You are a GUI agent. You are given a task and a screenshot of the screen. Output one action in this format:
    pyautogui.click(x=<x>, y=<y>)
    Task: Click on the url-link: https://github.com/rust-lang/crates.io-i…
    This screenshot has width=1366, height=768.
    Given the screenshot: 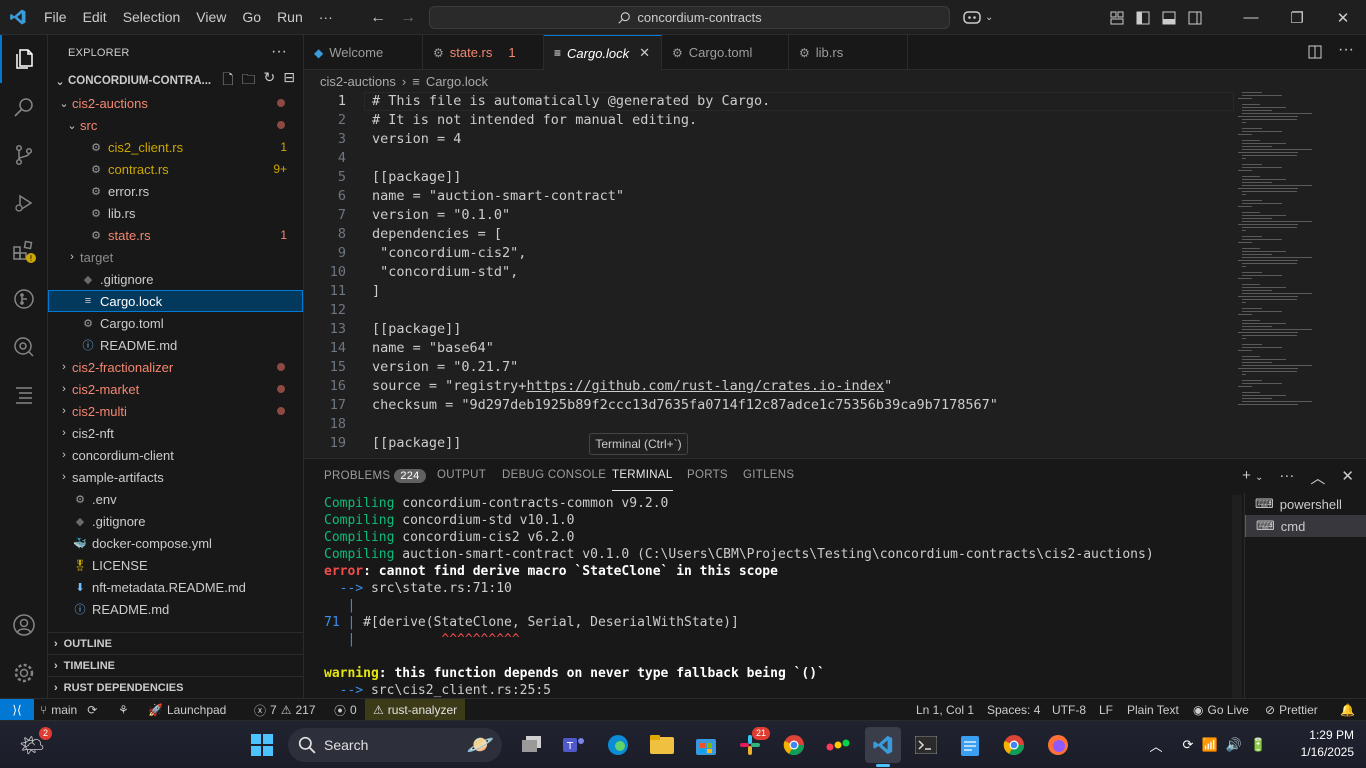 What is the action you would take?
    pyautogui.click(x=705, y=386)
    